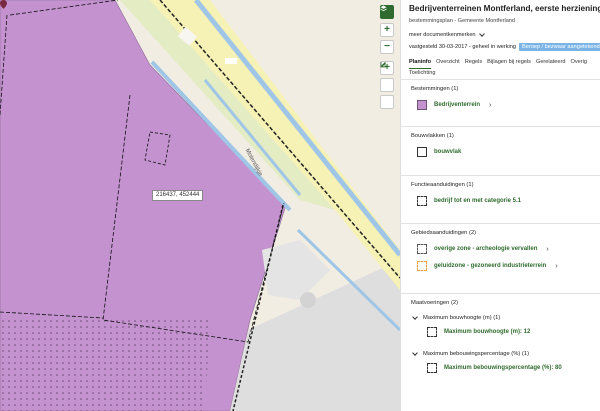  Describe the element at coordinates (462, 318) in the screenshot. I see `subgroup-title: Maximum bouwhoogte (m) (1)` at that location.